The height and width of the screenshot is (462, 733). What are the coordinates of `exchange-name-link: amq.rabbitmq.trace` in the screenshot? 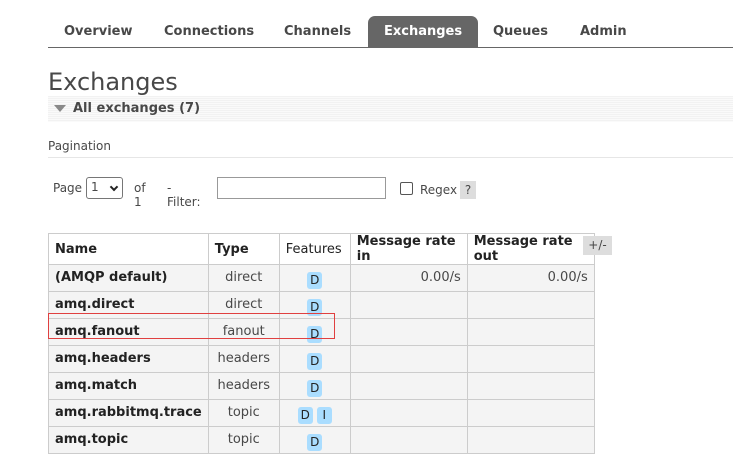 It's located at (128, 413).